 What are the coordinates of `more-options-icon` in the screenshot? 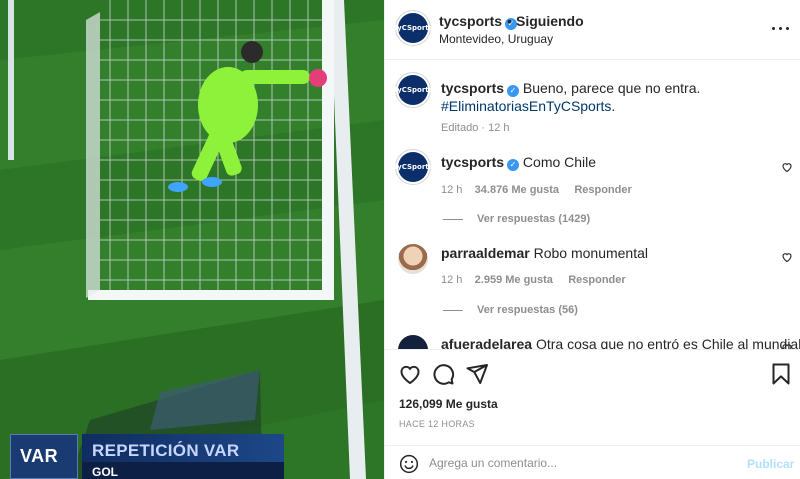 It's located at (781, 28).